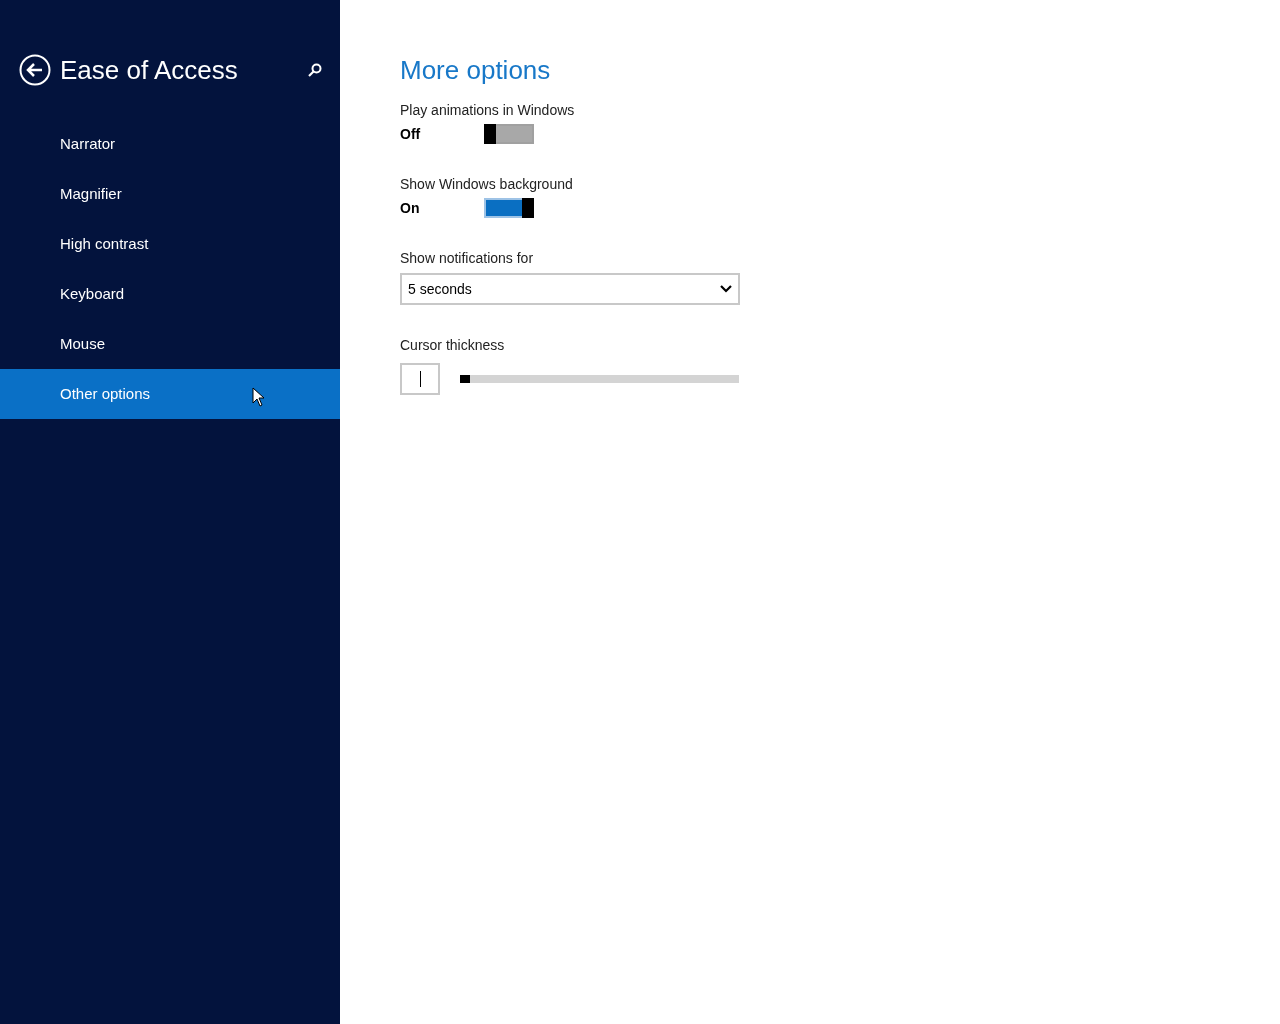  I want to click on sidebar-item: High contrast, so click(170, 244).